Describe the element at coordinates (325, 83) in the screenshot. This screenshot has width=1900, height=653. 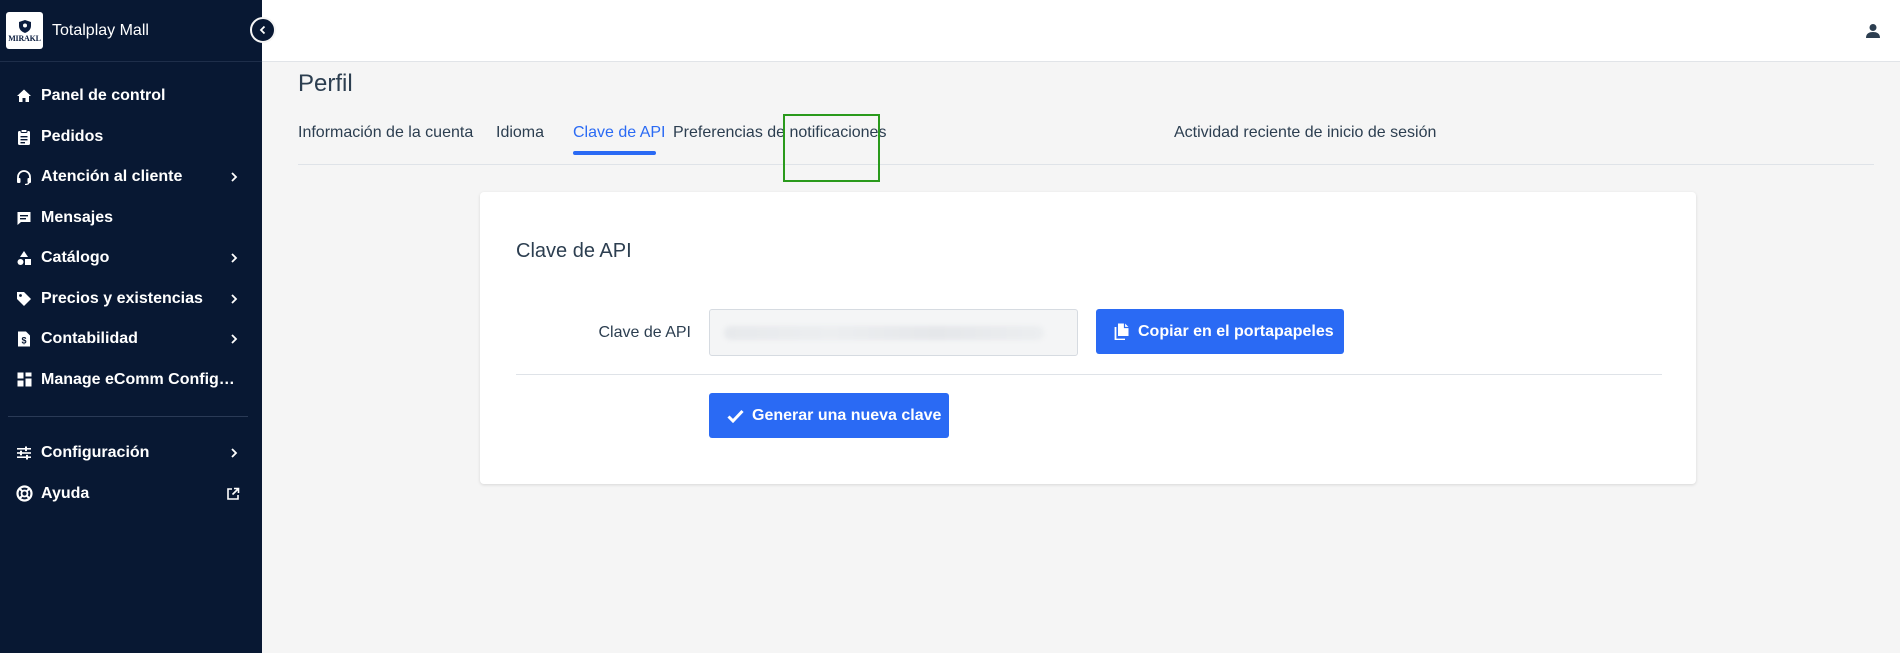
I see `page-title: Perfil` at that location.